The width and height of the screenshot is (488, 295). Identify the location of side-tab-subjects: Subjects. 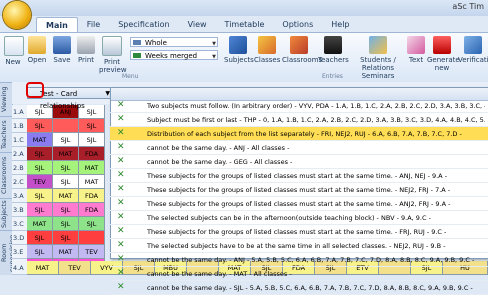
(6, 214).